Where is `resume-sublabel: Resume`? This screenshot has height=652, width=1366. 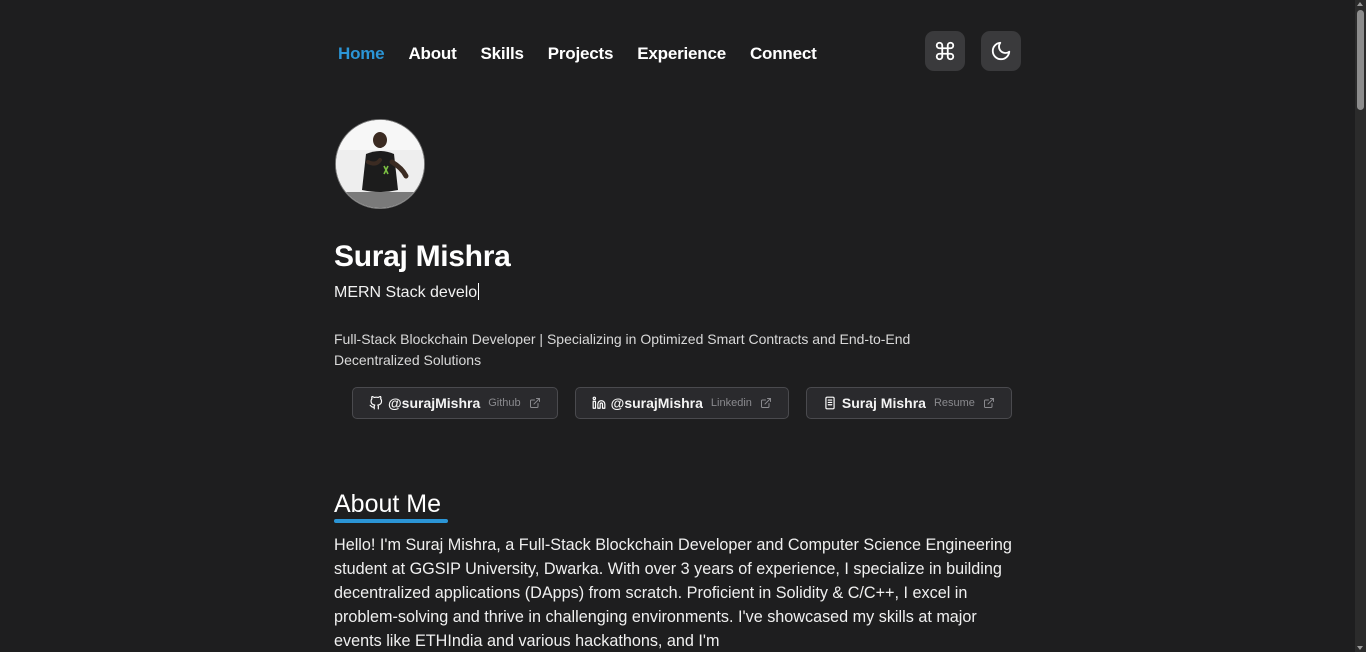 resume-sublabel: Resume is located at coordinates (954, 403).